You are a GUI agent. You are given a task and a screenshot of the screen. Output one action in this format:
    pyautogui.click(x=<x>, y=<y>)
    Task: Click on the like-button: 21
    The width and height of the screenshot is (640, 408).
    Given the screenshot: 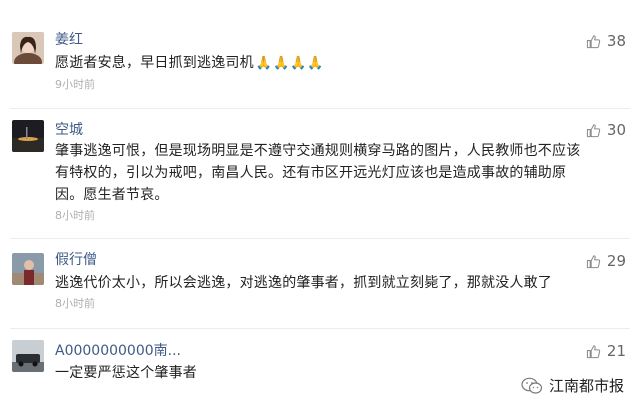 What is the action you would take?
    pyautogui.click(x=606, y=351)
    